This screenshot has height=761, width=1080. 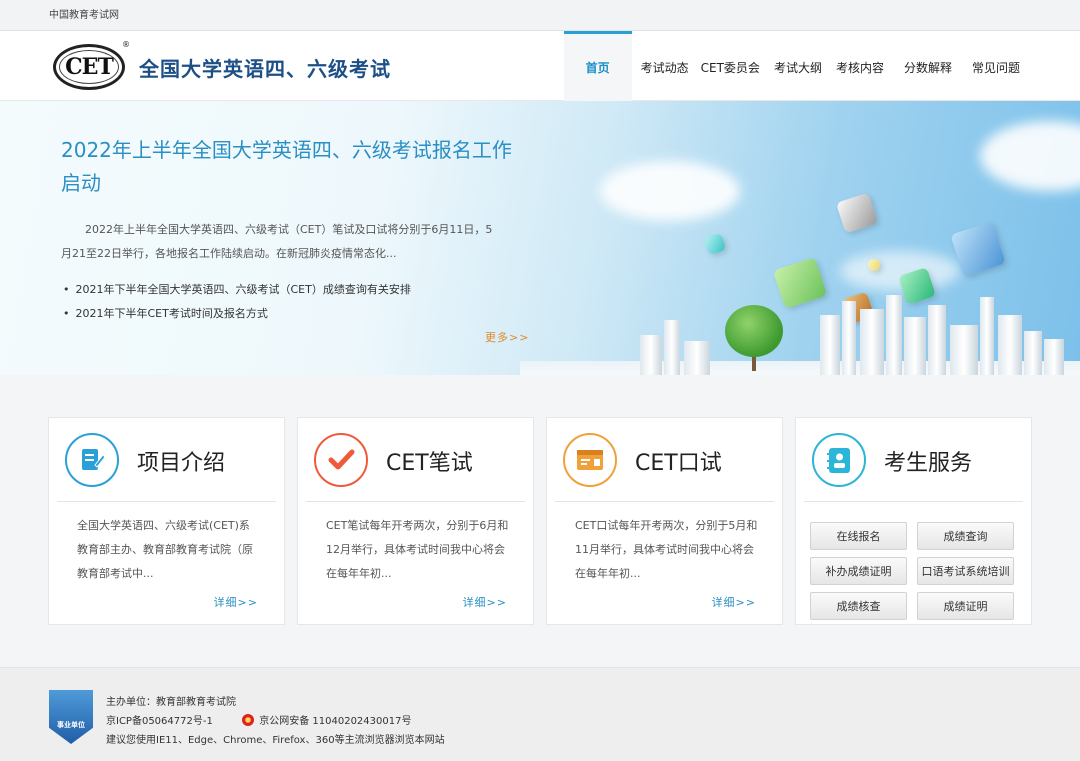 What do you see at coordinates (666, 66) in the screenshot?
I see `nav-exam-news: 考试动态` at bounding box center [666, 66].